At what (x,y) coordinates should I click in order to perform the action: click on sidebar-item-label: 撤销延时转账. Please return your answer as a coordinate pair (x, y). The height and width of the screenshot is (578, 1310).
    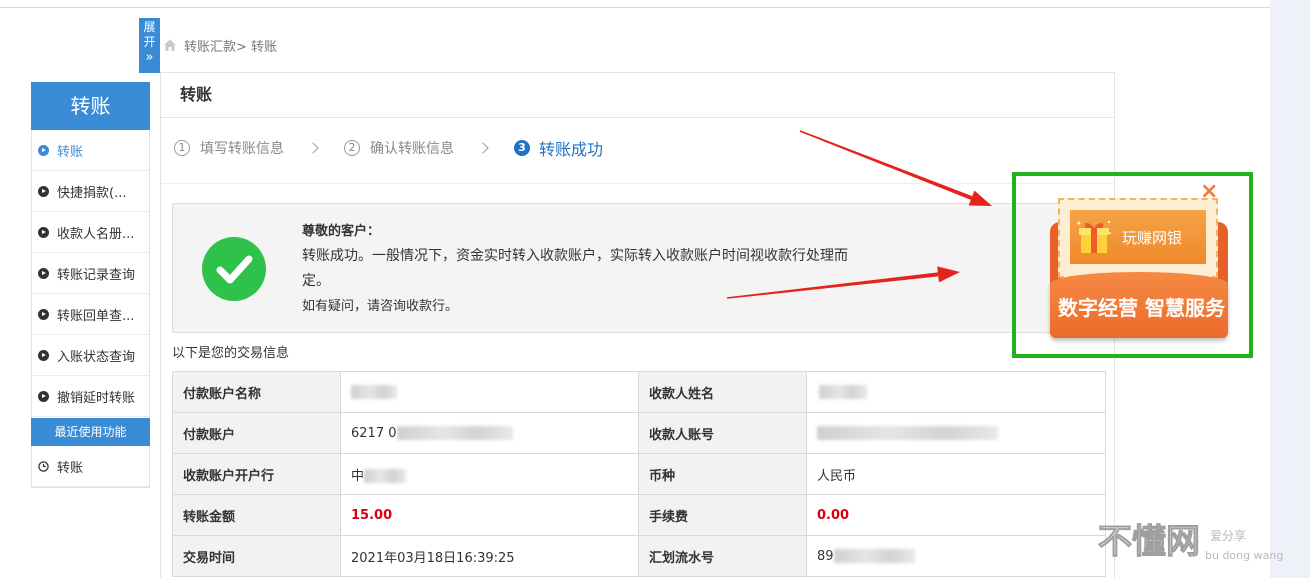
    Looking at the image, I should click on (96, 398).